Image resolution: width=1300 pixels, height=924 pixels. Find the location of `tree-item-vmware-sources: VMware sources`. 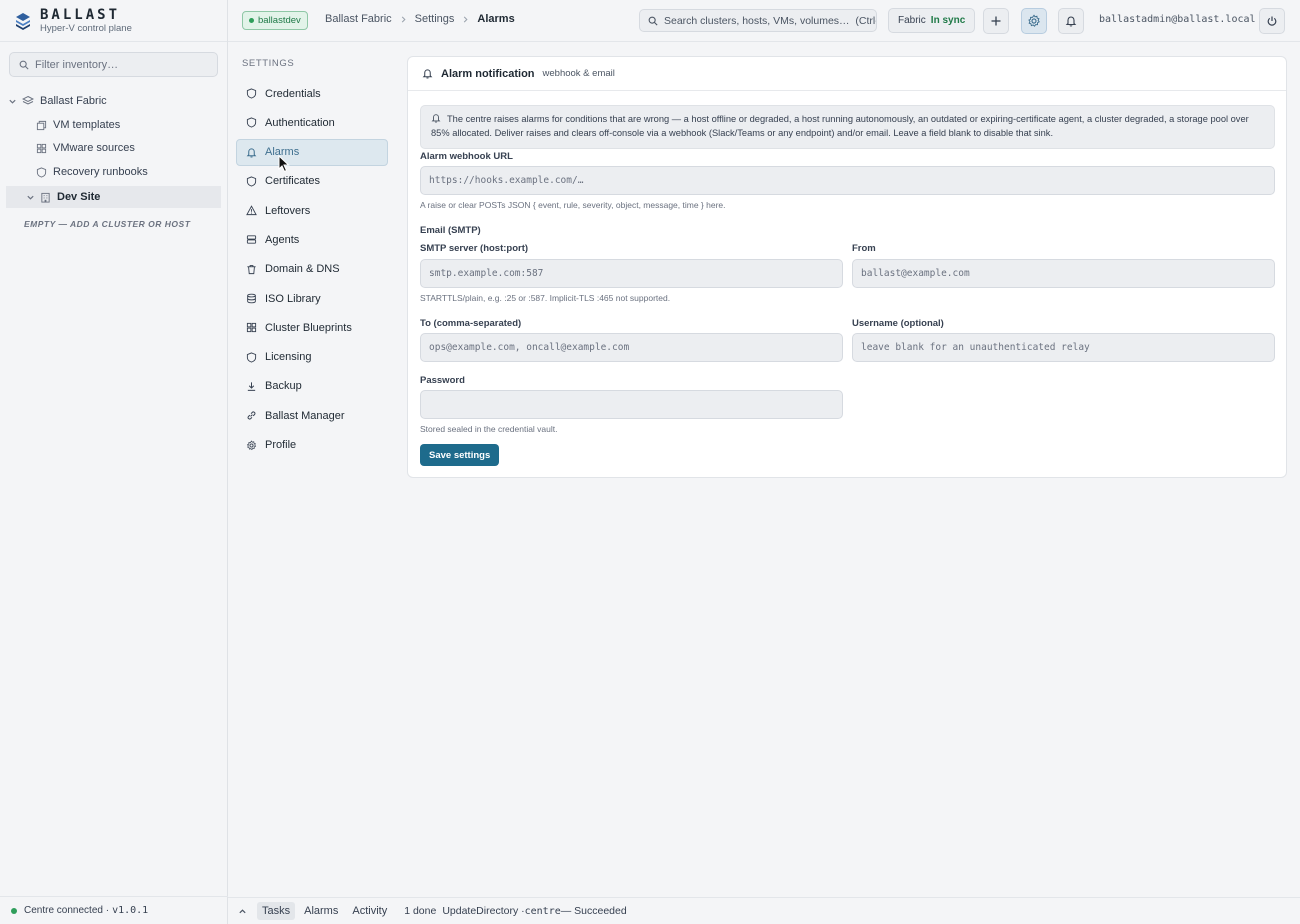

tree-item-vmware-sources: VMware sources is located at coordinates (113, 148).